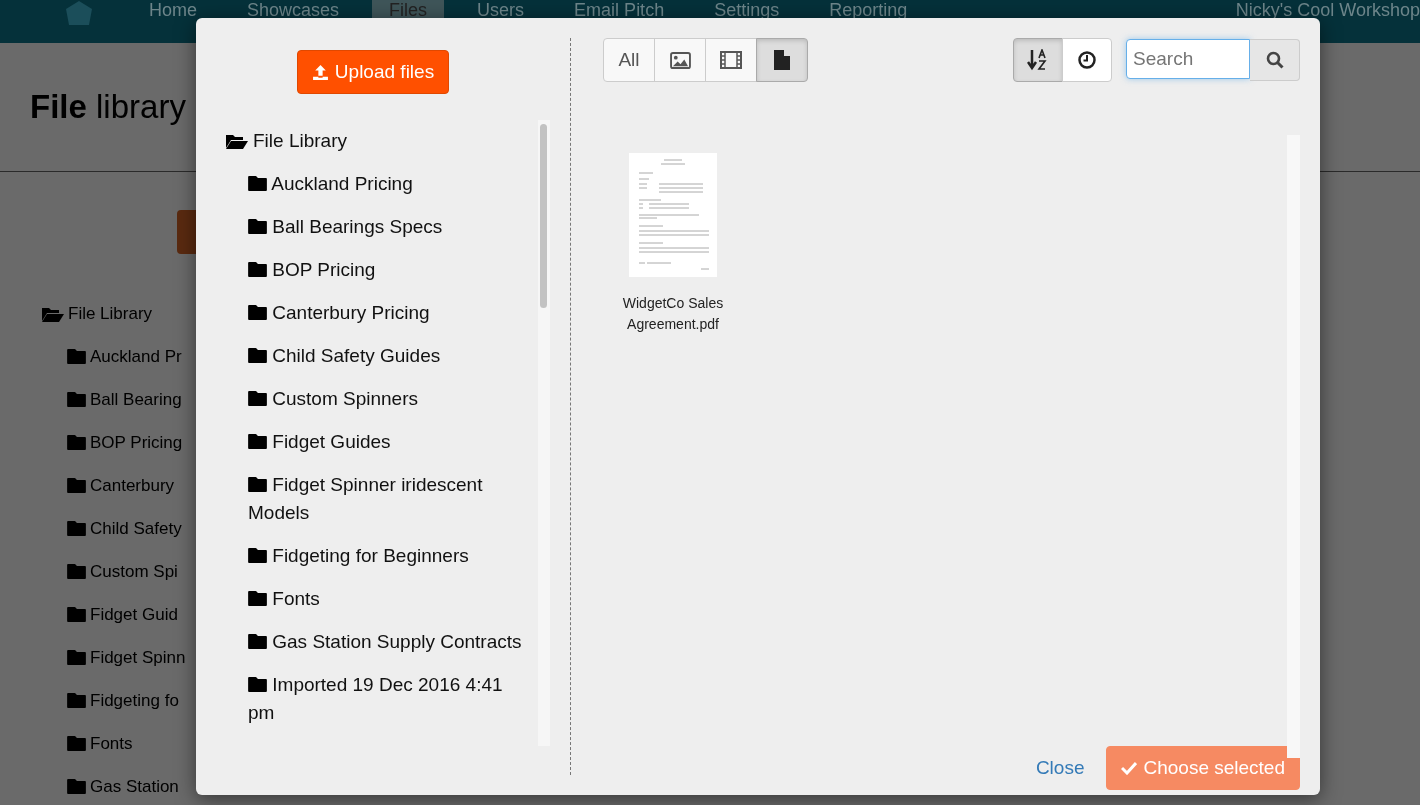 The height and width of the screenshot is (805, 1420). What do you see at coordinates (136, 399) in the screenshot?
I see `folder-label: Ball Bearing` at bounding box center [136, 399].